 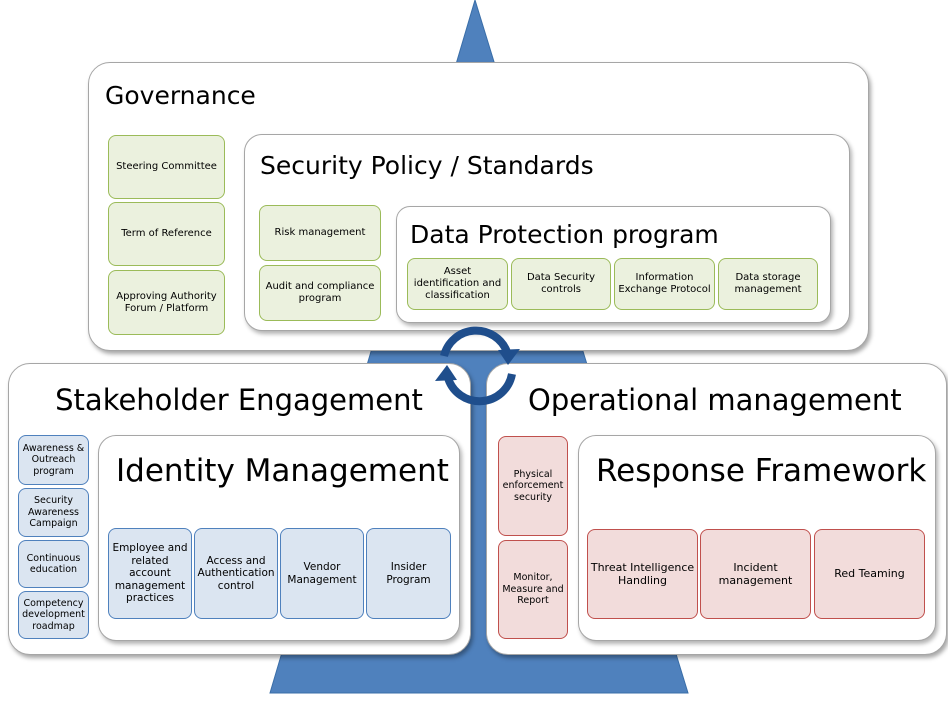 I want to click on security-policy-item: Risk management, so click(x=320, y=233).